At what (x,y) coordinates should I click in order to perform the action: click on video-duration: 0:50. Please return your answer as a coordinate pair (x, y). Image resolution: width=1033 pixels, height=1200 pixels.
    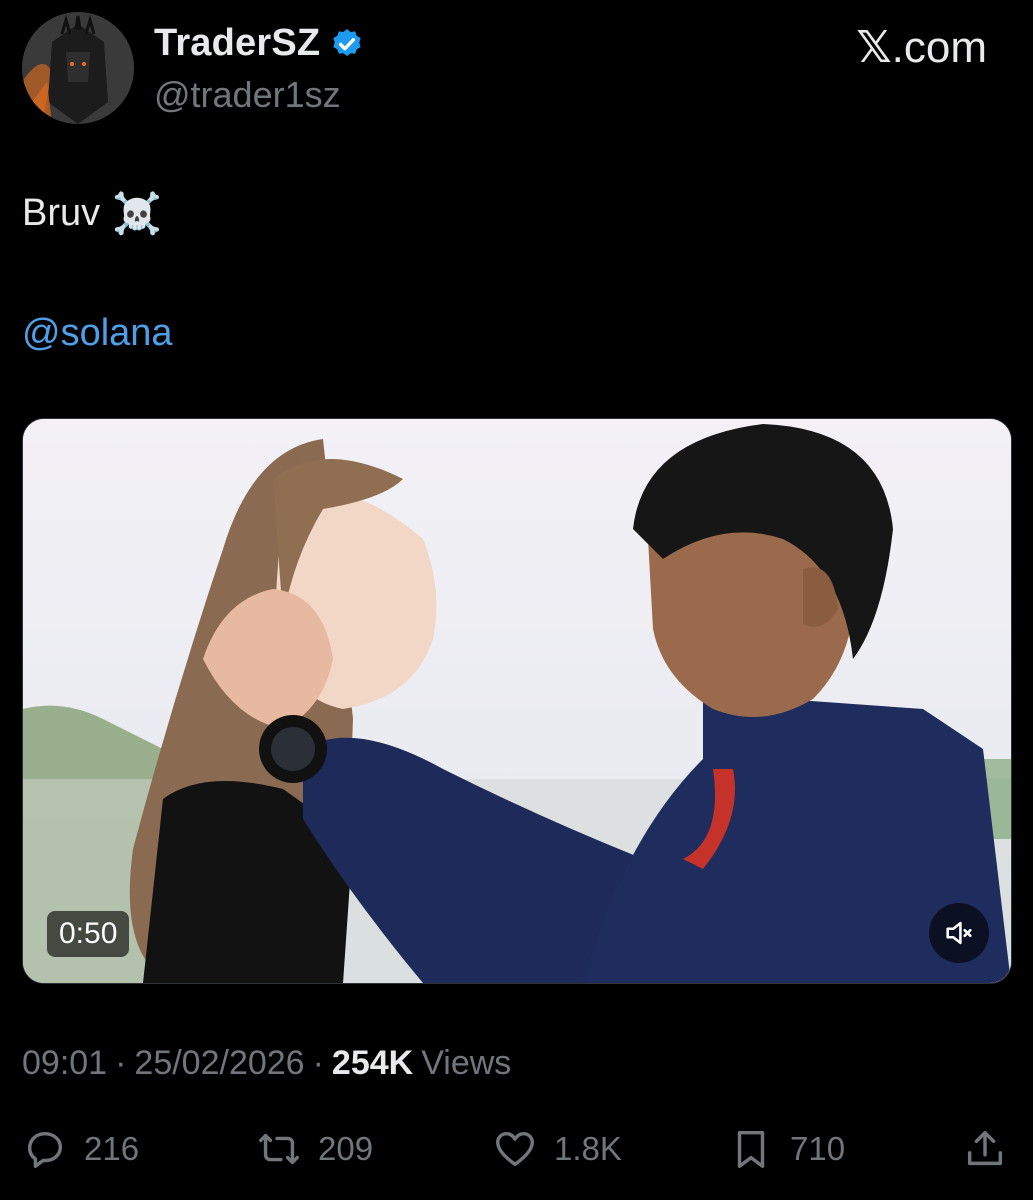
    Looking at the image, I should click on (88, 934).